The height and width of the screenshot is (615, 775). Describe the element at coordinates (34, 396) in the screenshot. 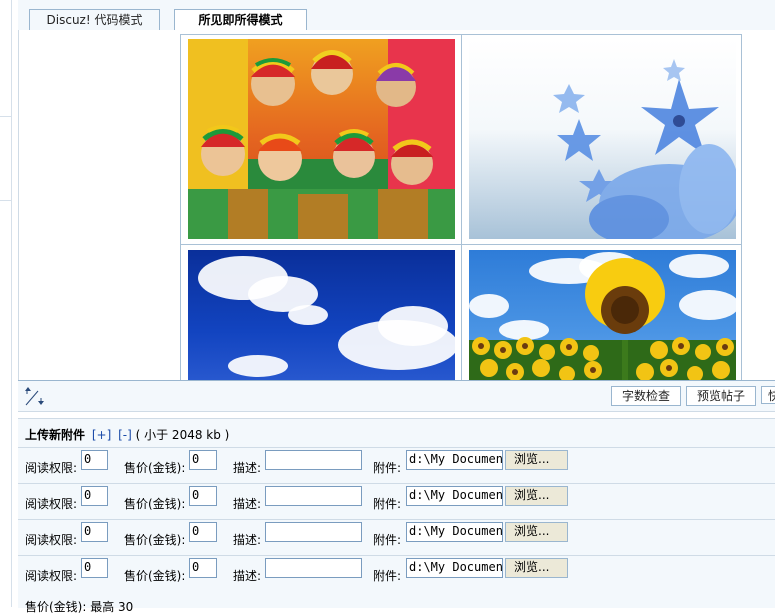

I see `resize-icon` at that location.